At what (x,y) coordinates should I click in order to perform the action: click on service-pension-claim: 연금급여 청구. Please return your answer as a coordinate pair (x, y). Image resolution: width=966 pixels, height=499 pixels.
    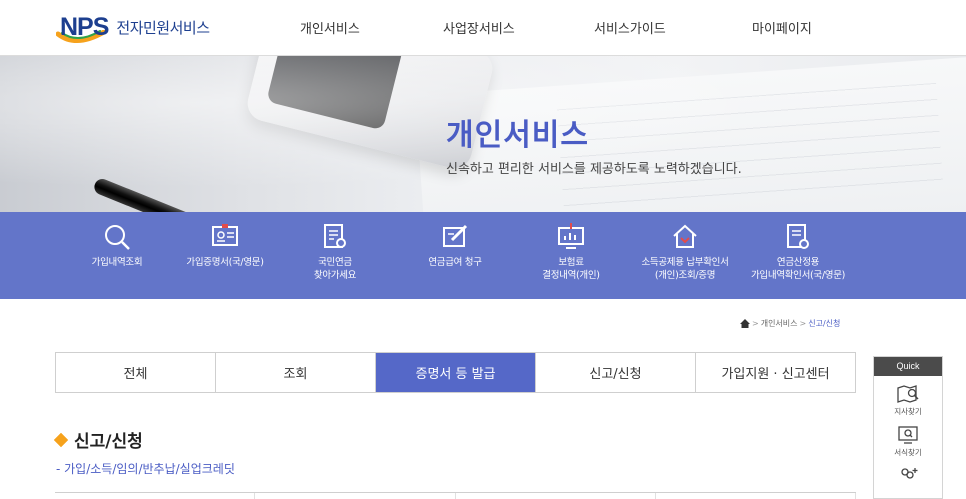
    Looking at the image, I should click on (455, 245).